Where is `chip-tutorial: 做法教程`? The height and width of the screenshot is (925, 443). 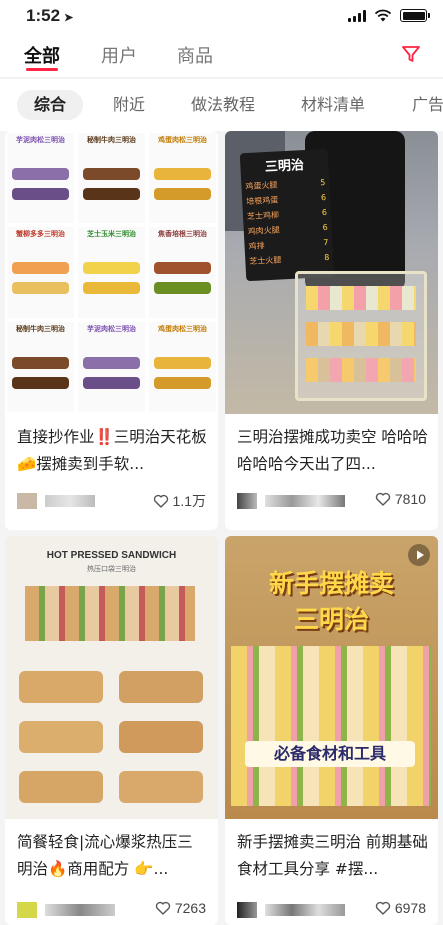 chip-tutorial: 做法教程 is located at coordinates (223, 105).